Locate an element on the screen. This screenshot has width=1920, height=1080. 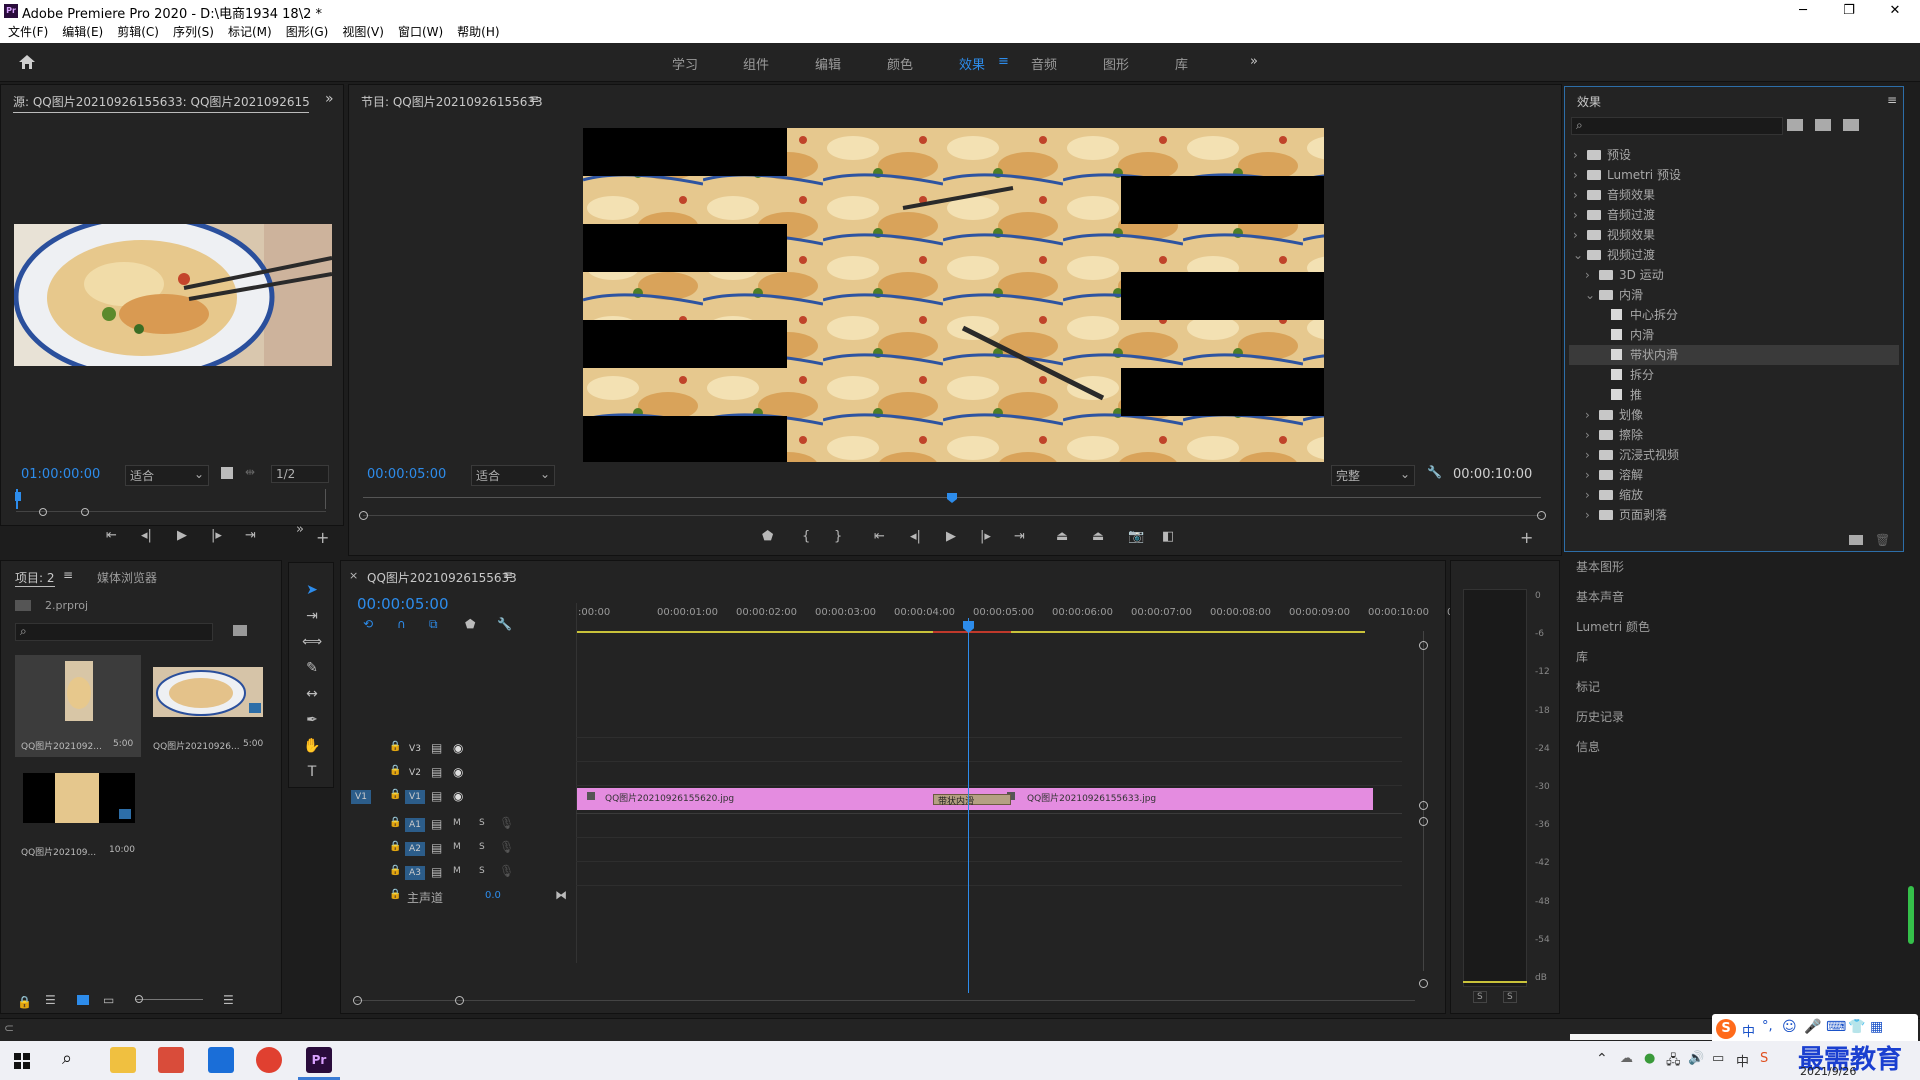
effects-tree-item: › Lumetri 预设 is located at coordinates (1734, 175).